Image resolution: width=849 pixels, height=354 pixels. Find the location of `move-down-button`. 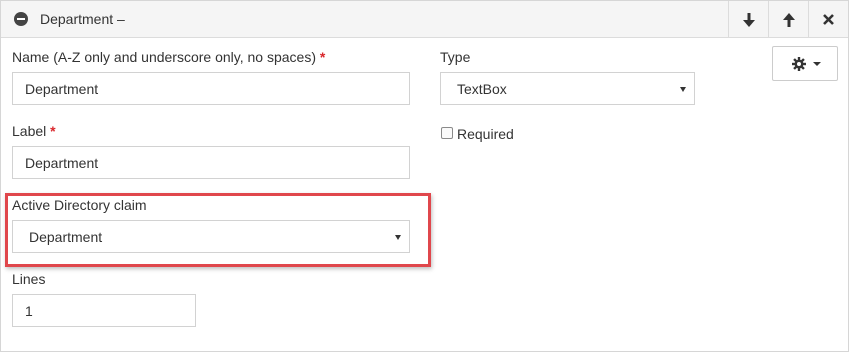

move-down-button is located at coordinates (748, 19).